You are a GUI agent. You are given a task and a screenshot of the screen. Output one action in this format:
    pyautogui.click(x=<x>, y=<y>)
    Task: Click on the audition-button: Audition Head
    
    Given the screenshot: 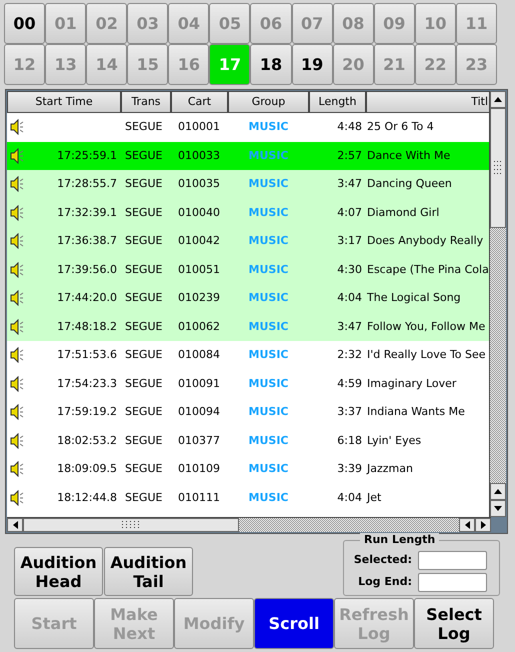 What is the action you would take?
    pyautogui.click(x=58, y=571)
    